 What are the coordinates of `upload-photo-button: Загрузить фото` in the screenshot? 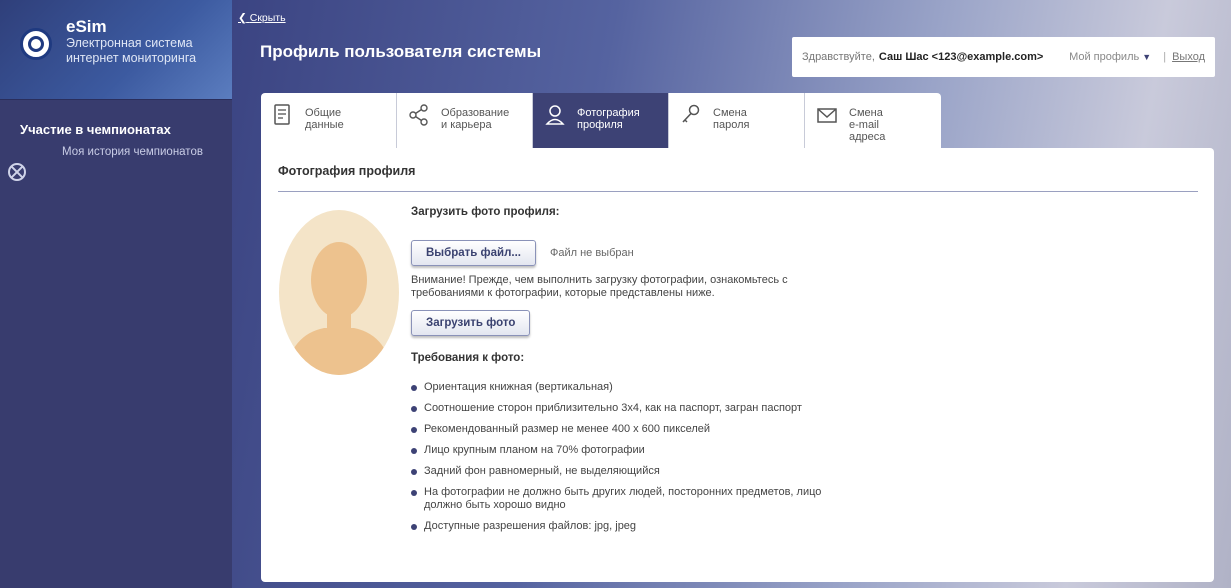 It's located at (471, 323).